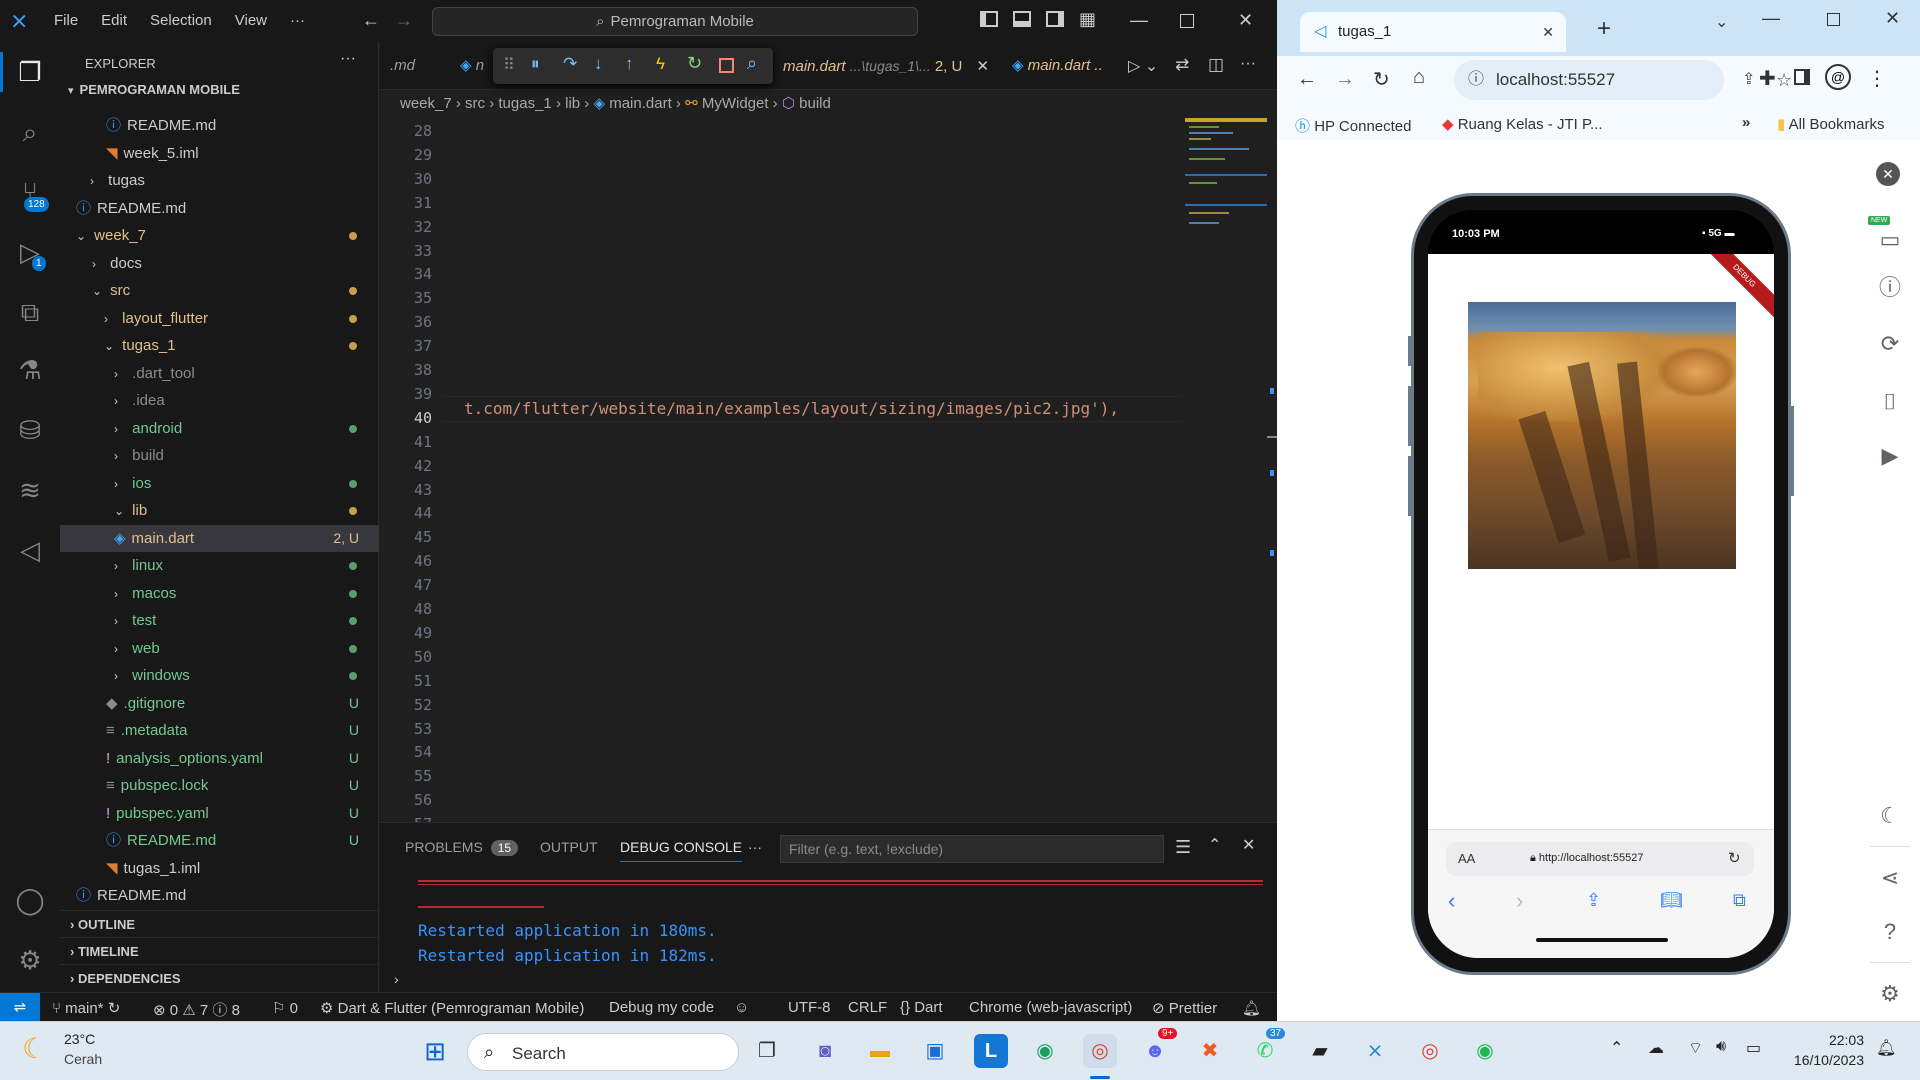  What do you see at coordinates (219, 235) in the screenshot?
I see `tree-folder: ⌄ week_7` at bounding box center [219, 235].